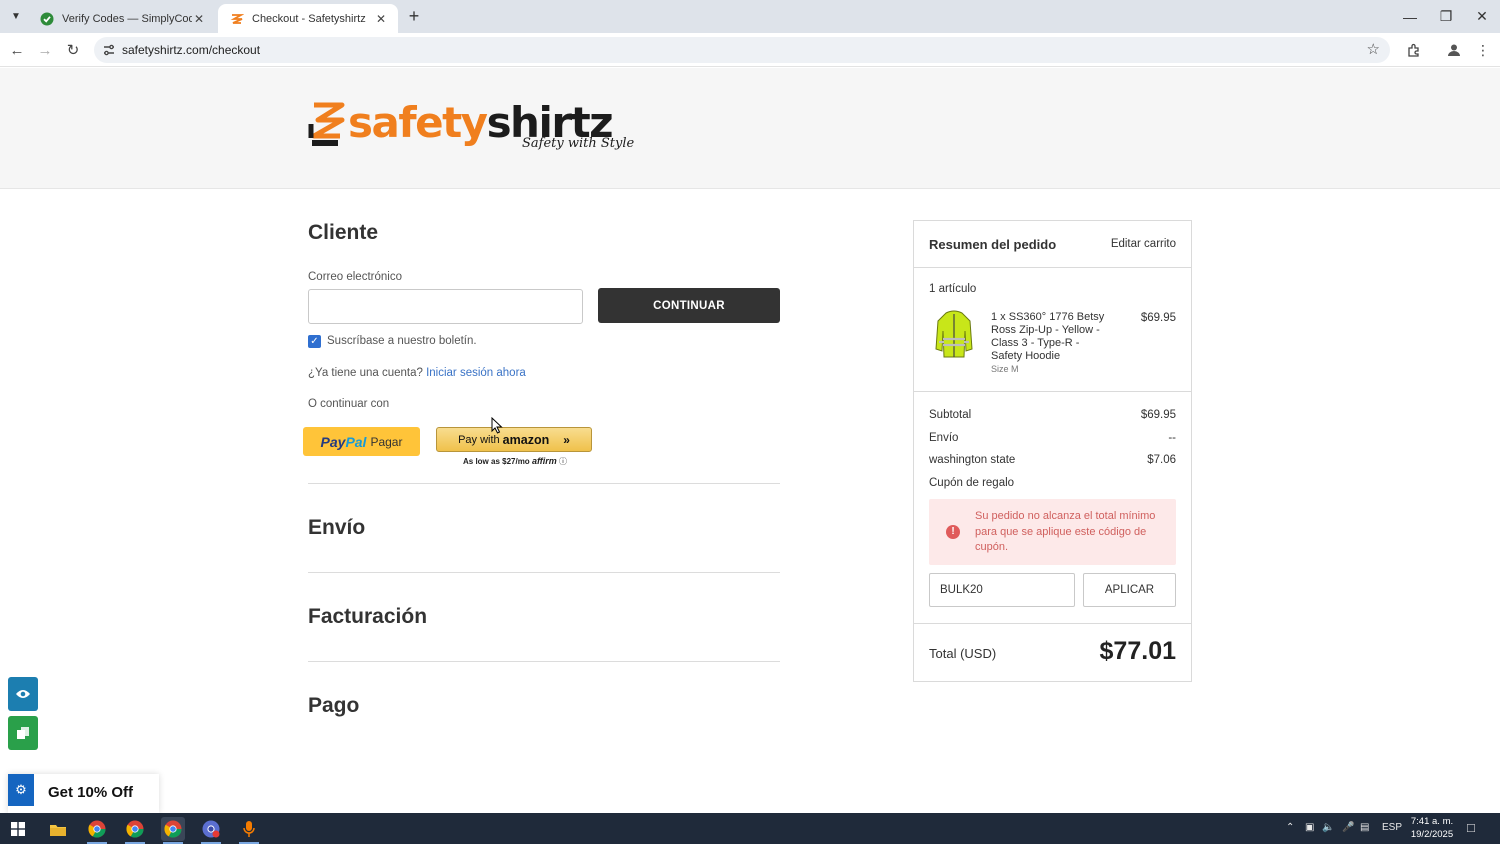  I want to click on meet-now-icon: ▣, so click(1309, 827).